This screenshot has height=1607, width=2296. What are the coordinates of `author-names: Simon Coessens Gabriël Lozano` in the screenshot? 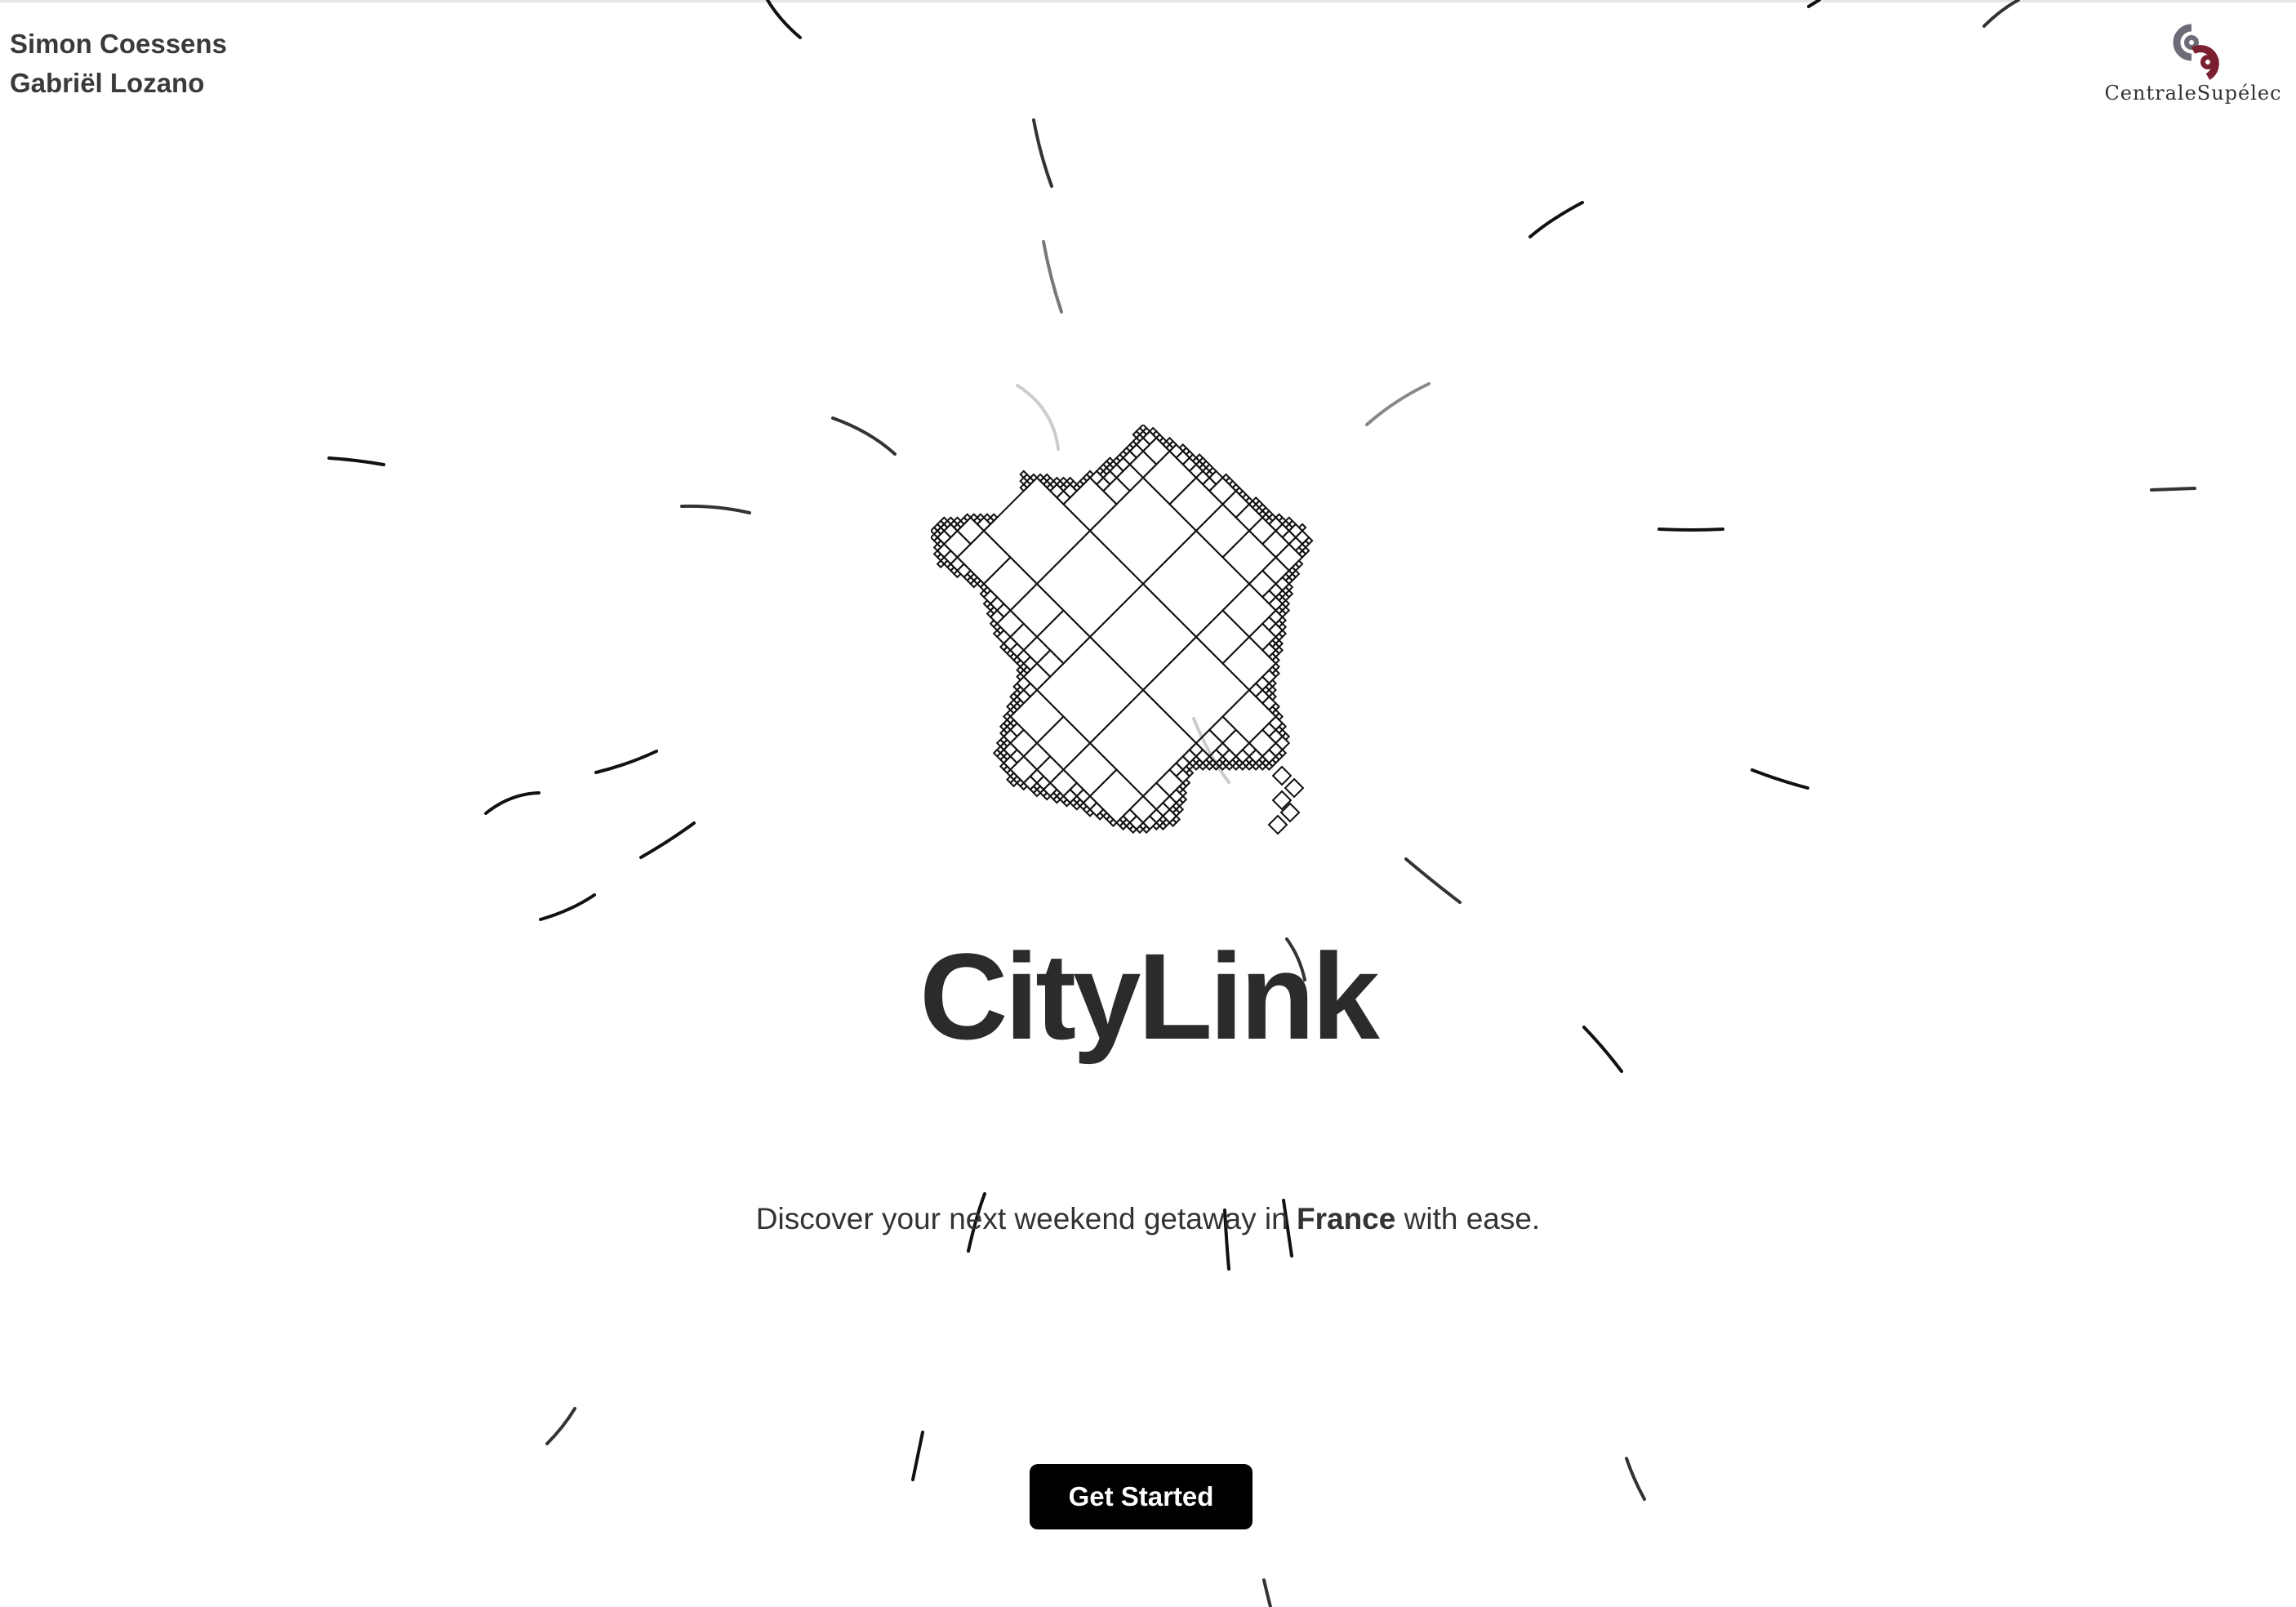 It's located at (118, 64).